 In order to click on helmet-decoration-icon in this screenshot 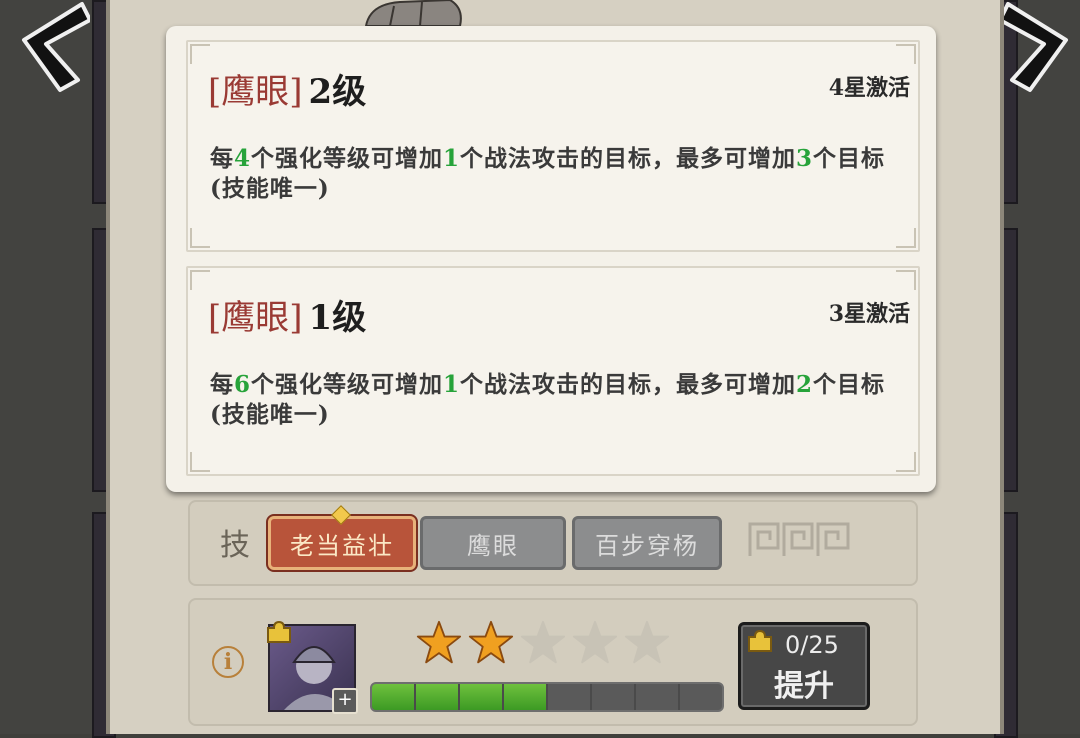, I will do `click(413, 13)`.